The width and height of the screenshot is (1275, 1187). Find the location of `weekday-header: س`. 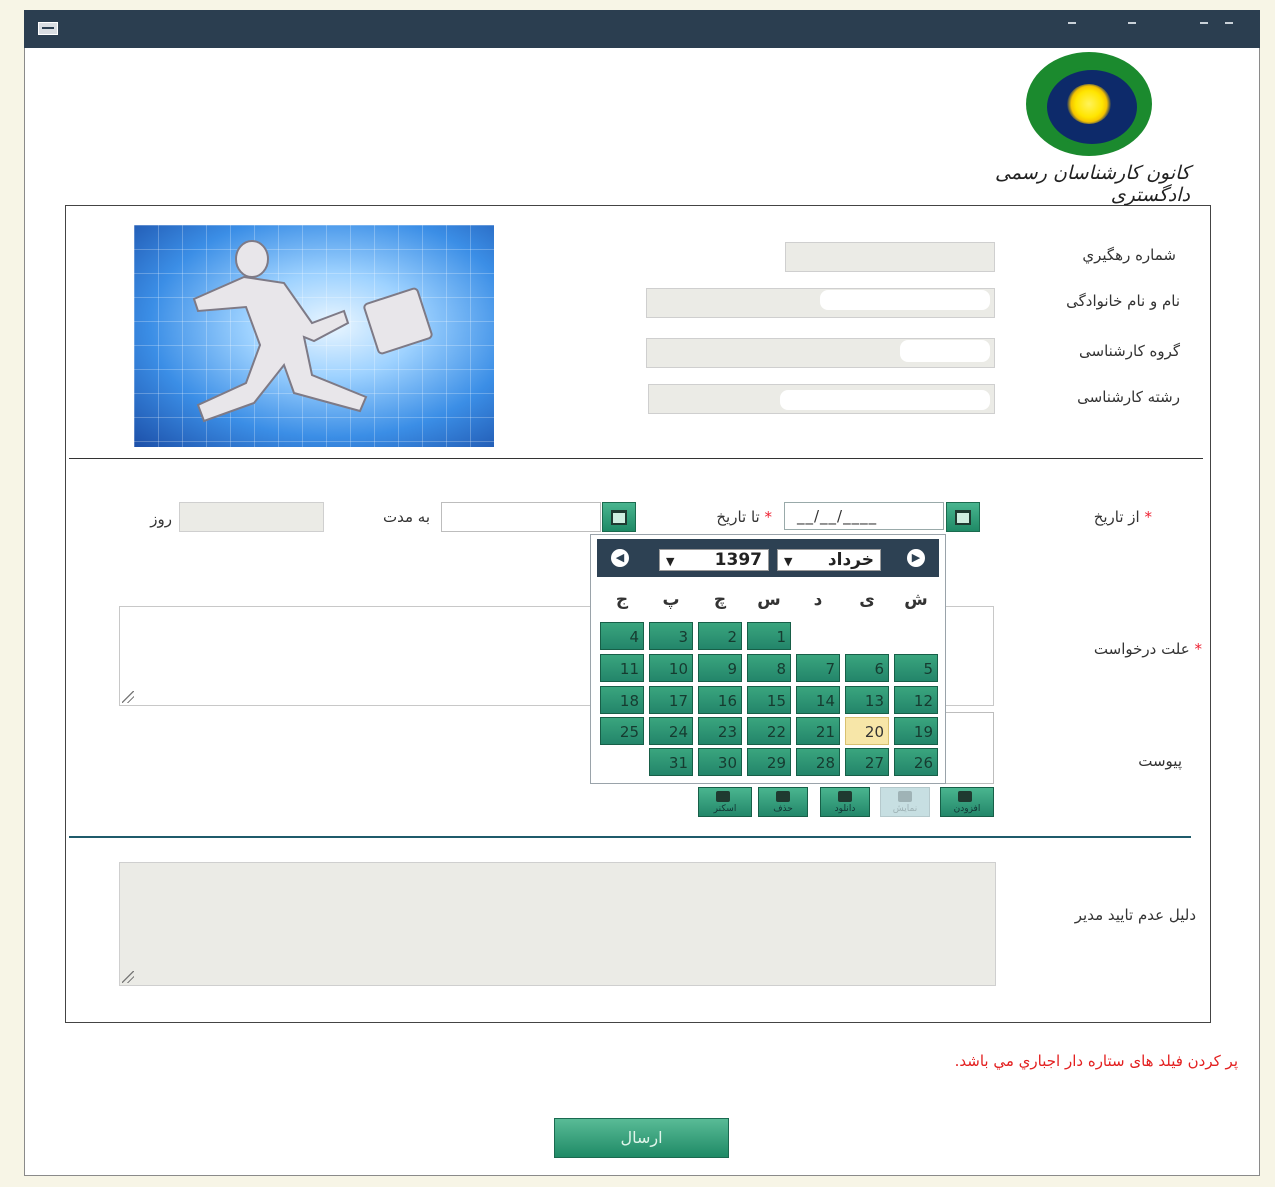

weekday-header: س is located at coordinates (769, 600).